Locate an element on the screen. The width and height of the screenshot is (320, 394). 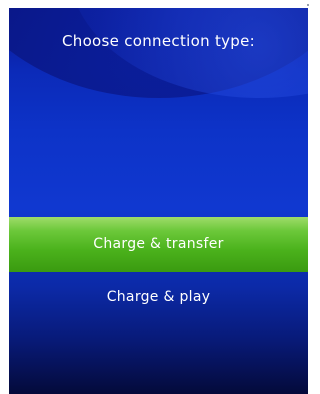
dialog-title: Choose connection type: is located at coordinates (158, 41).